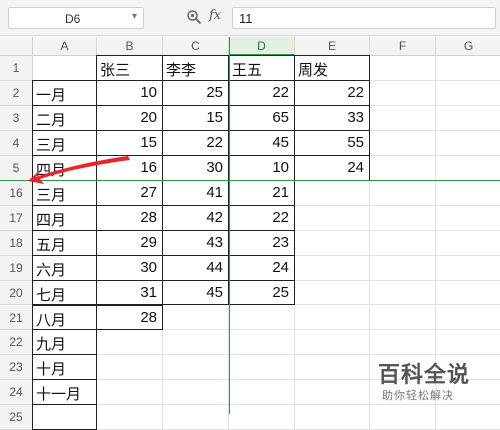 This screenshot has height=430, width=500. I want to click on select-all-corner, so click(16, 46).